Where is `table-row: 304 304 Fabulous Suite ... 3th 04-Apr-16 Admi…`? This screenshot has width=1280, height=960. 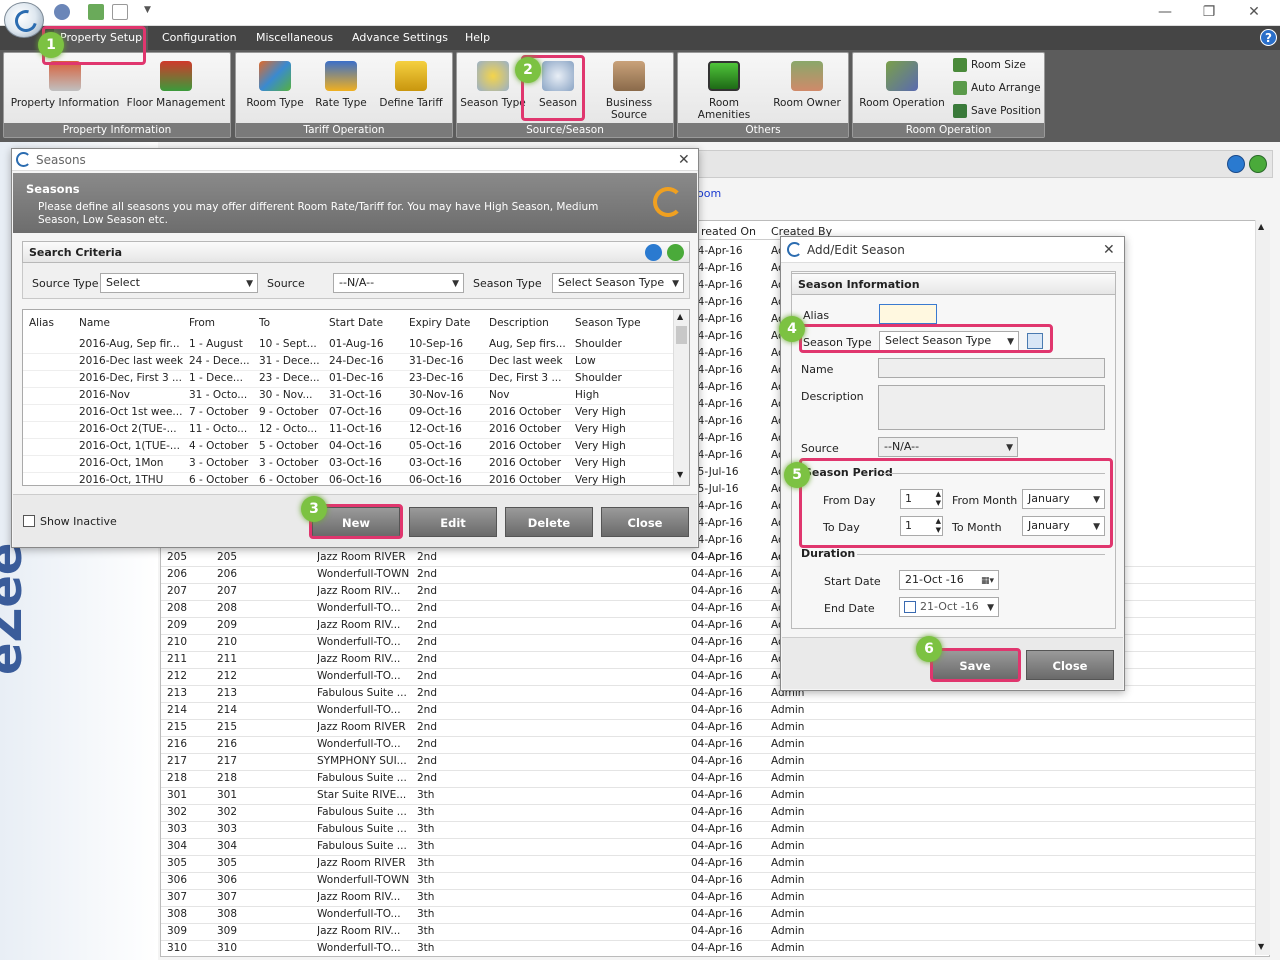
table-row: 304 304 Fabulous Suite ... 3th 04-Apr-16 Admi… is located at coordinates (708, 847).